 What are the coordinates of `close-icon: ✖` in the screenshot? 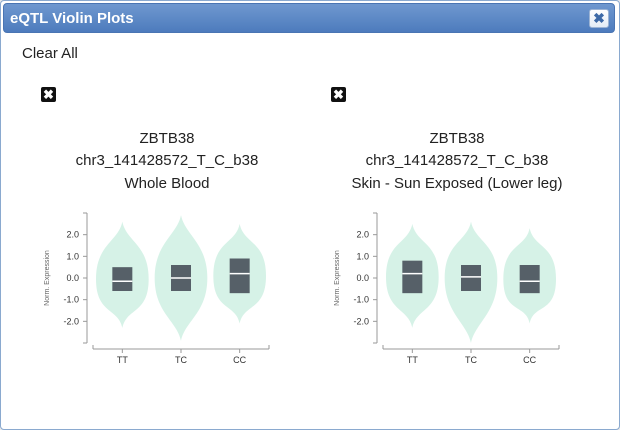 It's located at (599, 18).